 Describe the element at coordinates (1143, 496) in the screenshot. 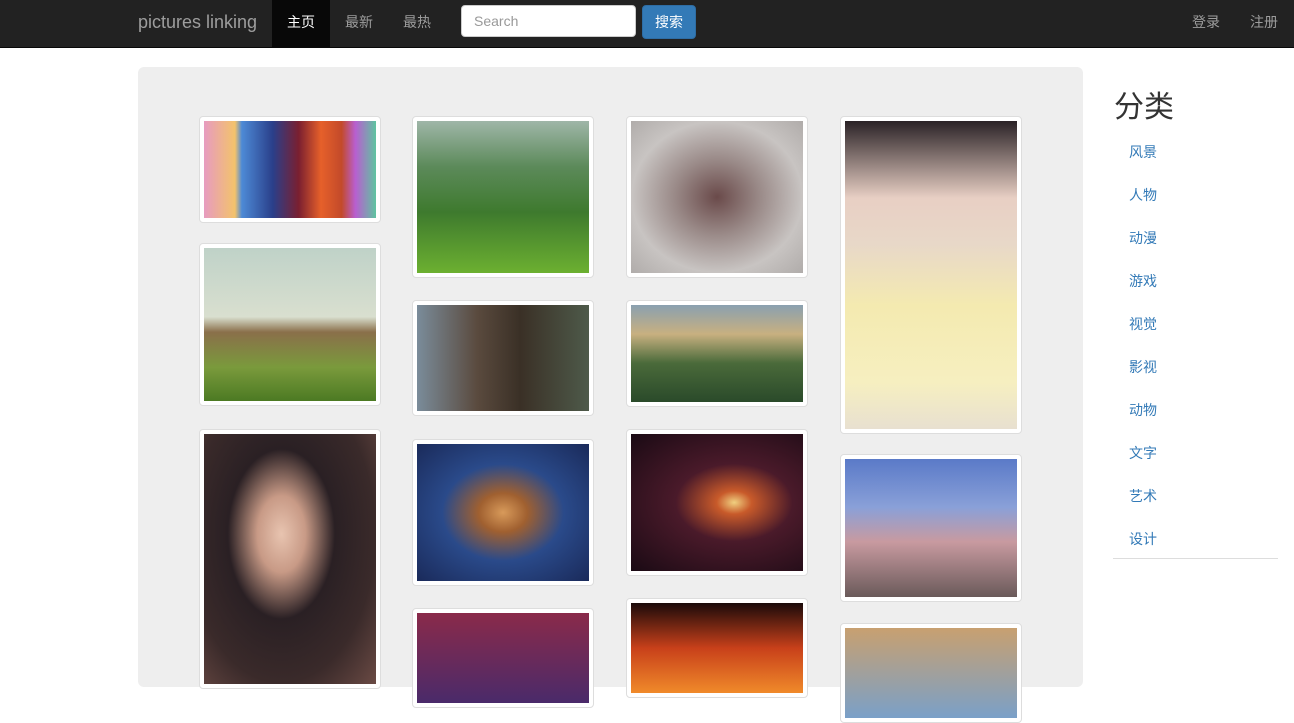

I see `category-art: 艺术` at that location.